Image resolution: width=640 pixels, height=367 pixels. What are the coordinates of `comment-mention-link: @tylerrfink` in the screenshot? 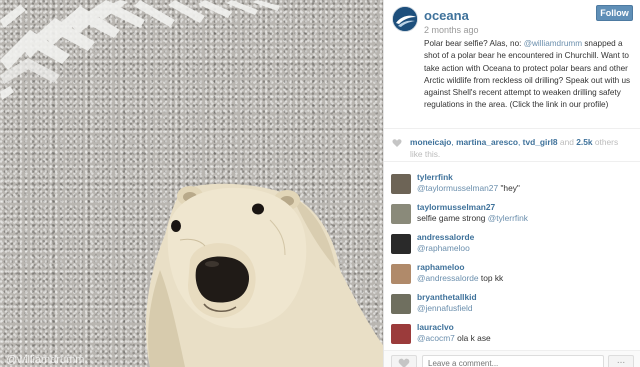 It's located at (508, 218).